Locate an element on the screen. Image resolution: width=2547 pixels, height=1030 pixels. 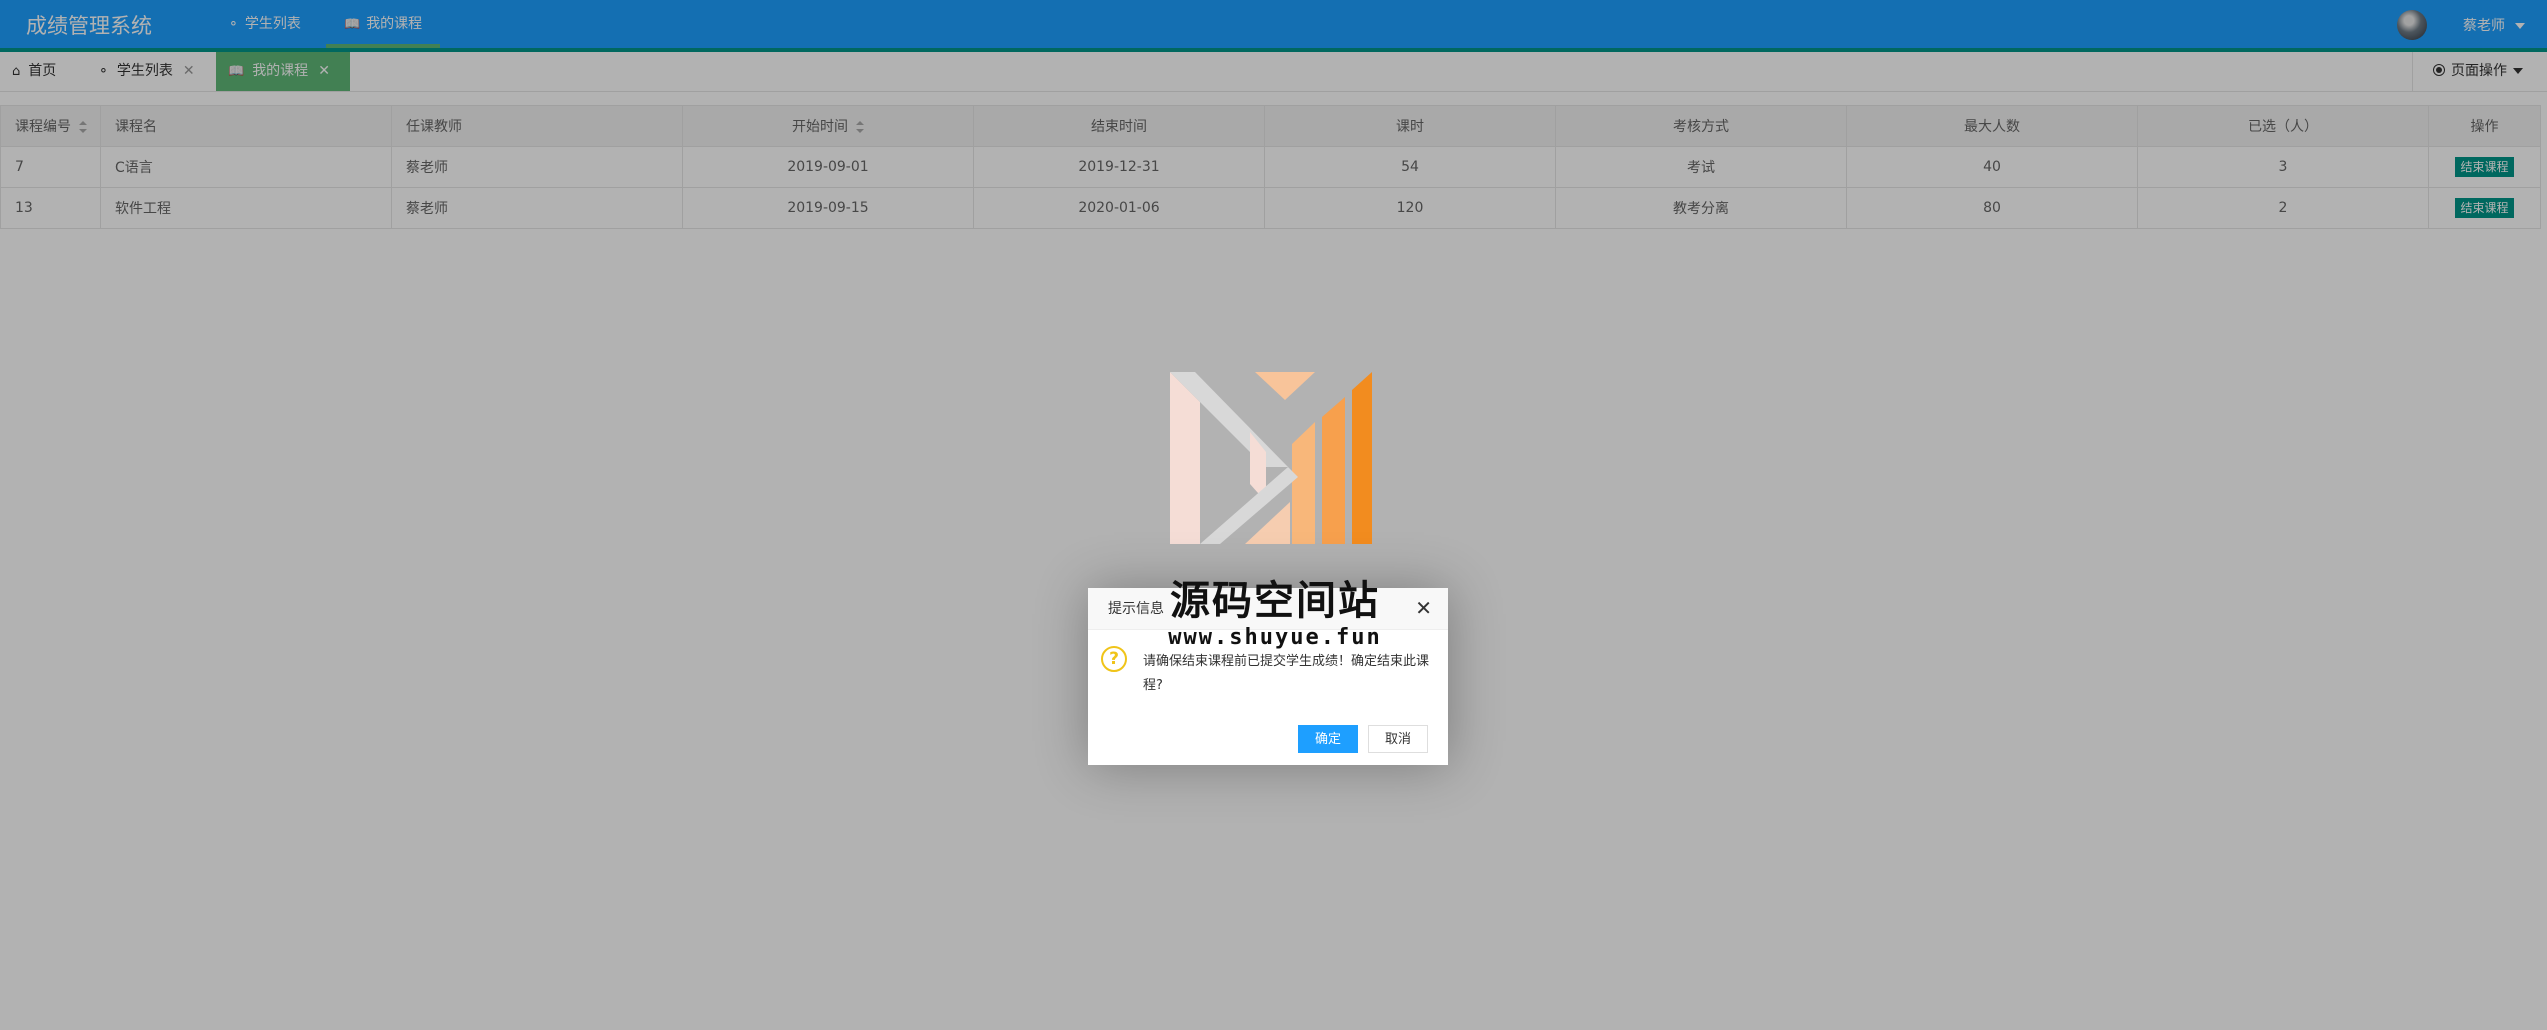
watermark-triangle is located at coordinates (1285, 386).